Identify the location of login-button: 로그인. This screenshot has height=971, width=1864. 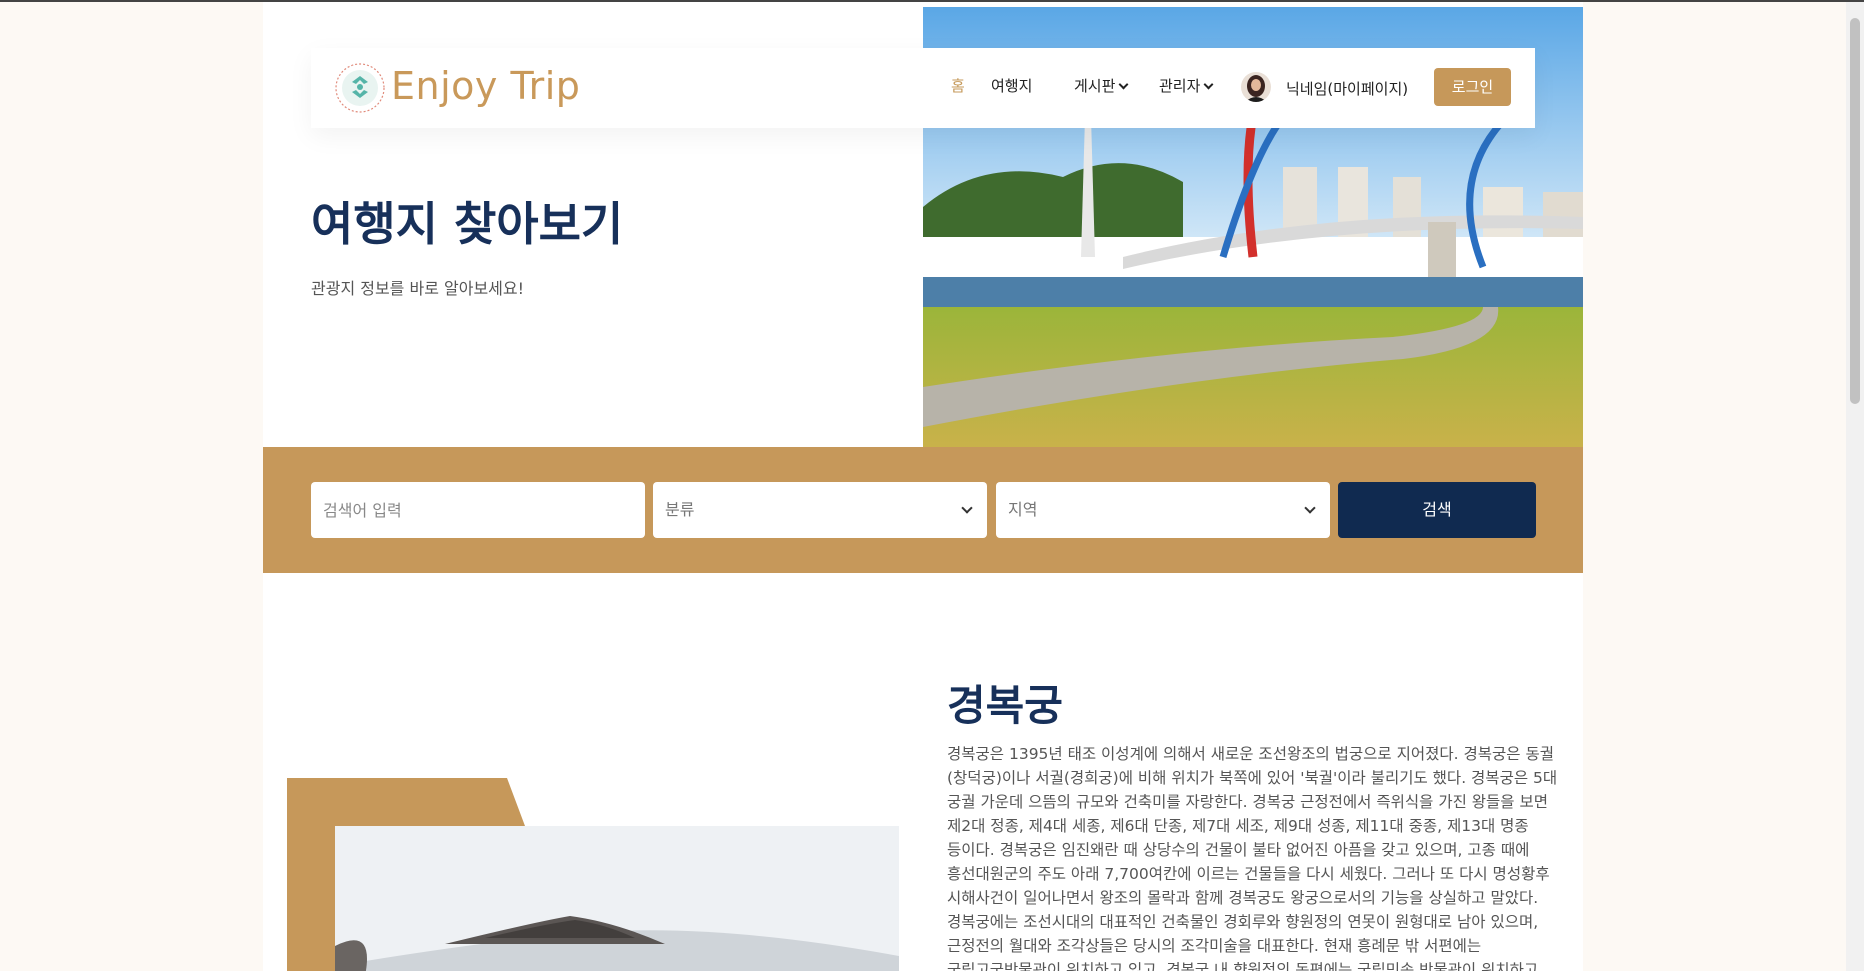
(1472, 87).